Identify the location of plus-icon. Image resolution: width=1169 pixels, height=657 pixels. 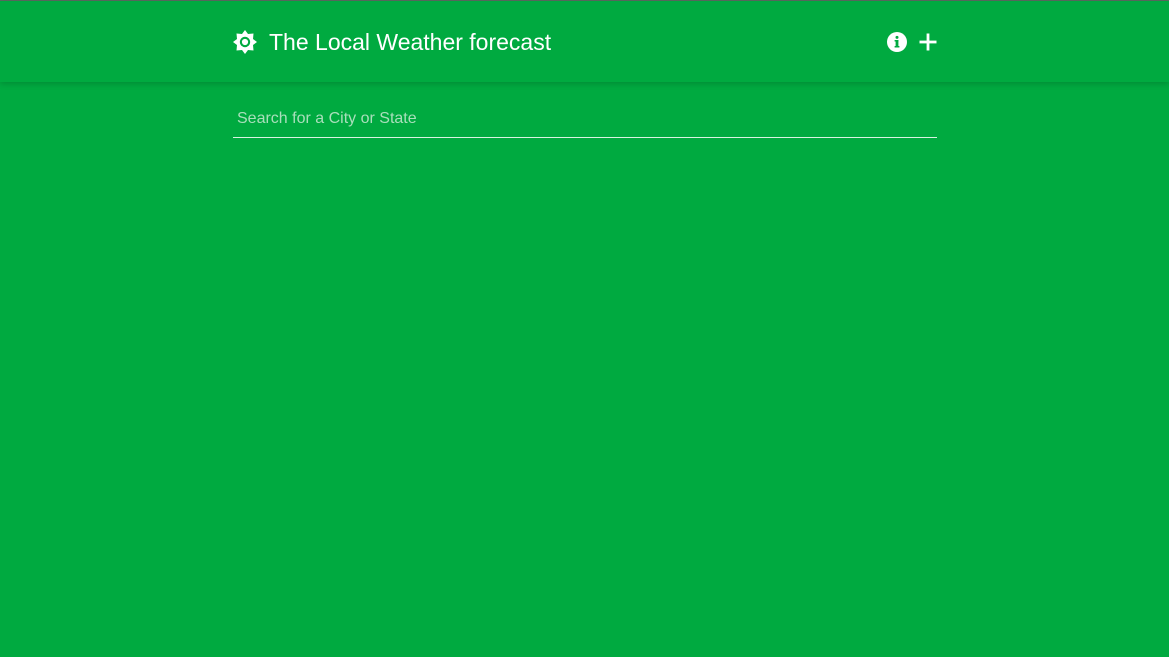
(928, 42).